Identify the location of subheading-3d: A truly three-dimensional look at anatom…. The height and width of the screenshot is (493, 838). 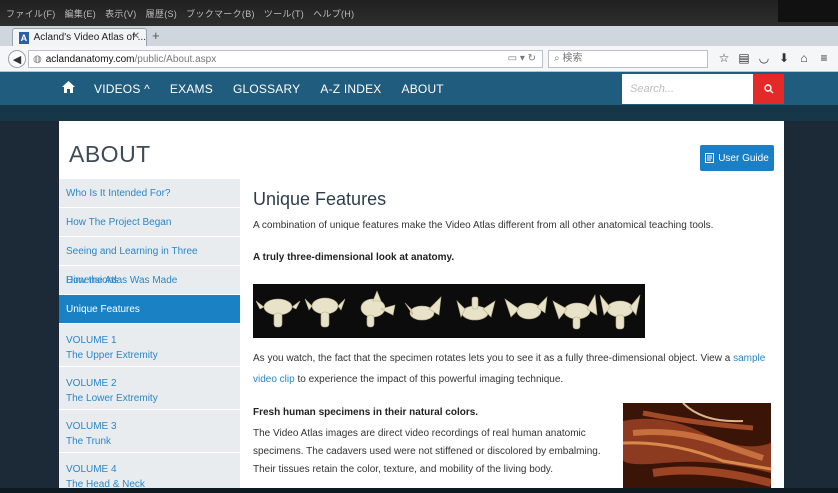
(354, 257).